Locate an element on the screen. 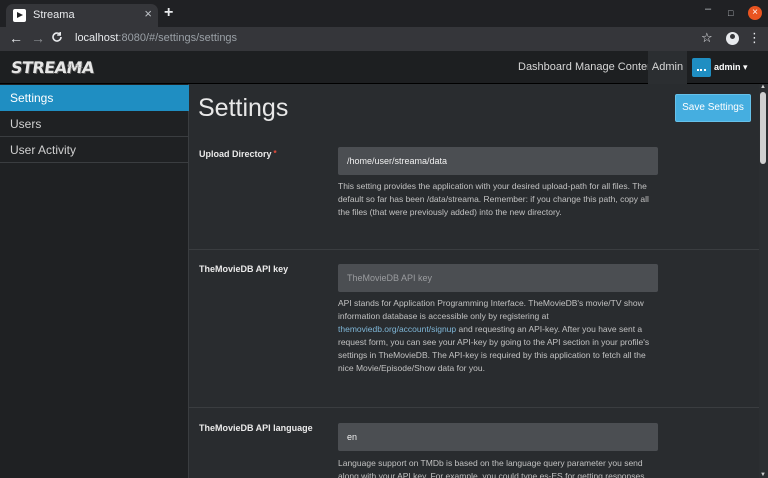 The image size is (768, 478). nav-manage-content: Manage Content is located at coordinates (615, 67).